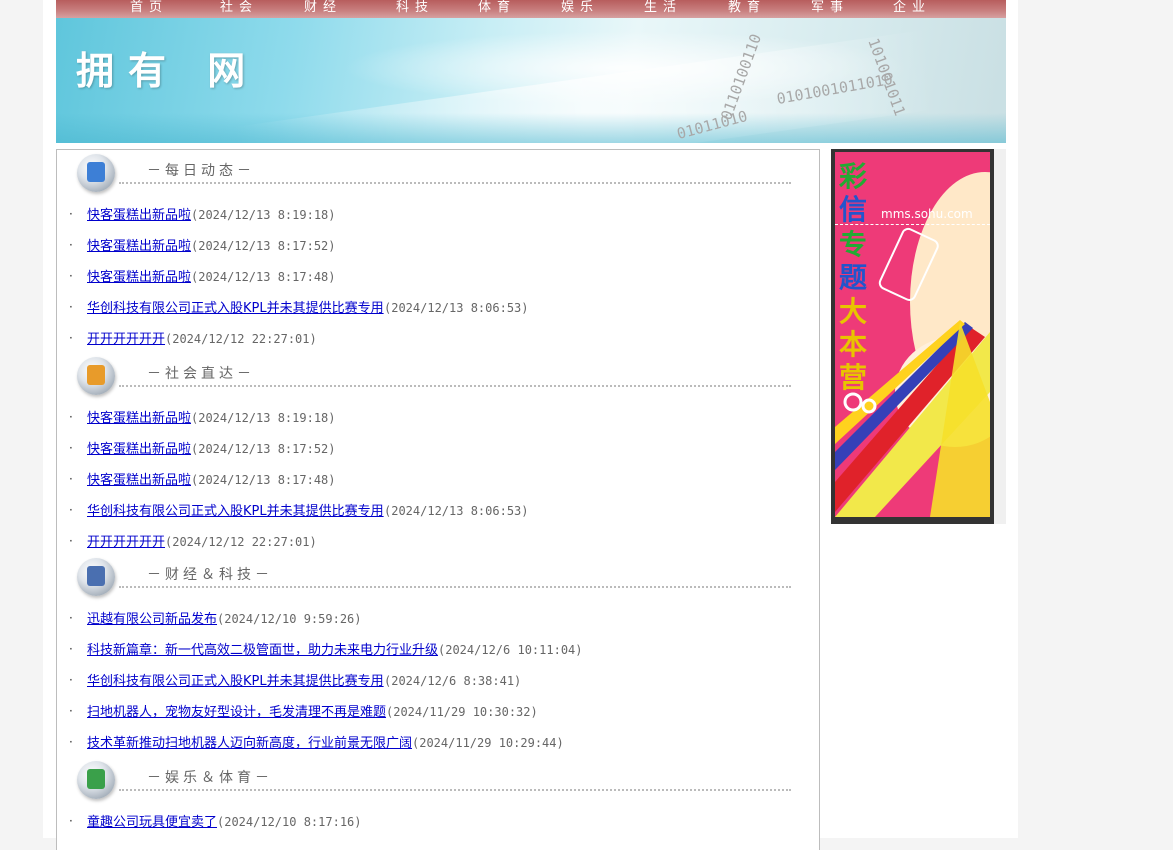 This screenshot has width=1173, height=850. I want to click on news-timestamp: (2024/11/29 10:30:32), so click(462, 712).